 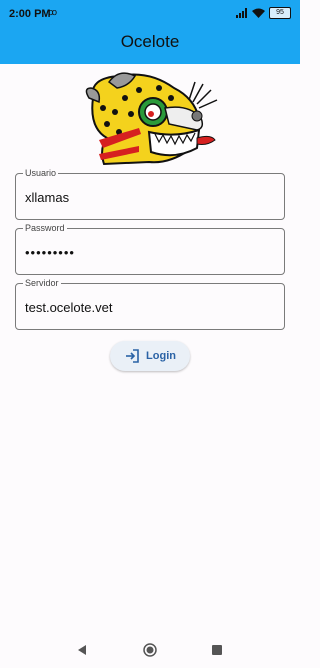 I want to click on home-icon, so click(x=150, y=650).